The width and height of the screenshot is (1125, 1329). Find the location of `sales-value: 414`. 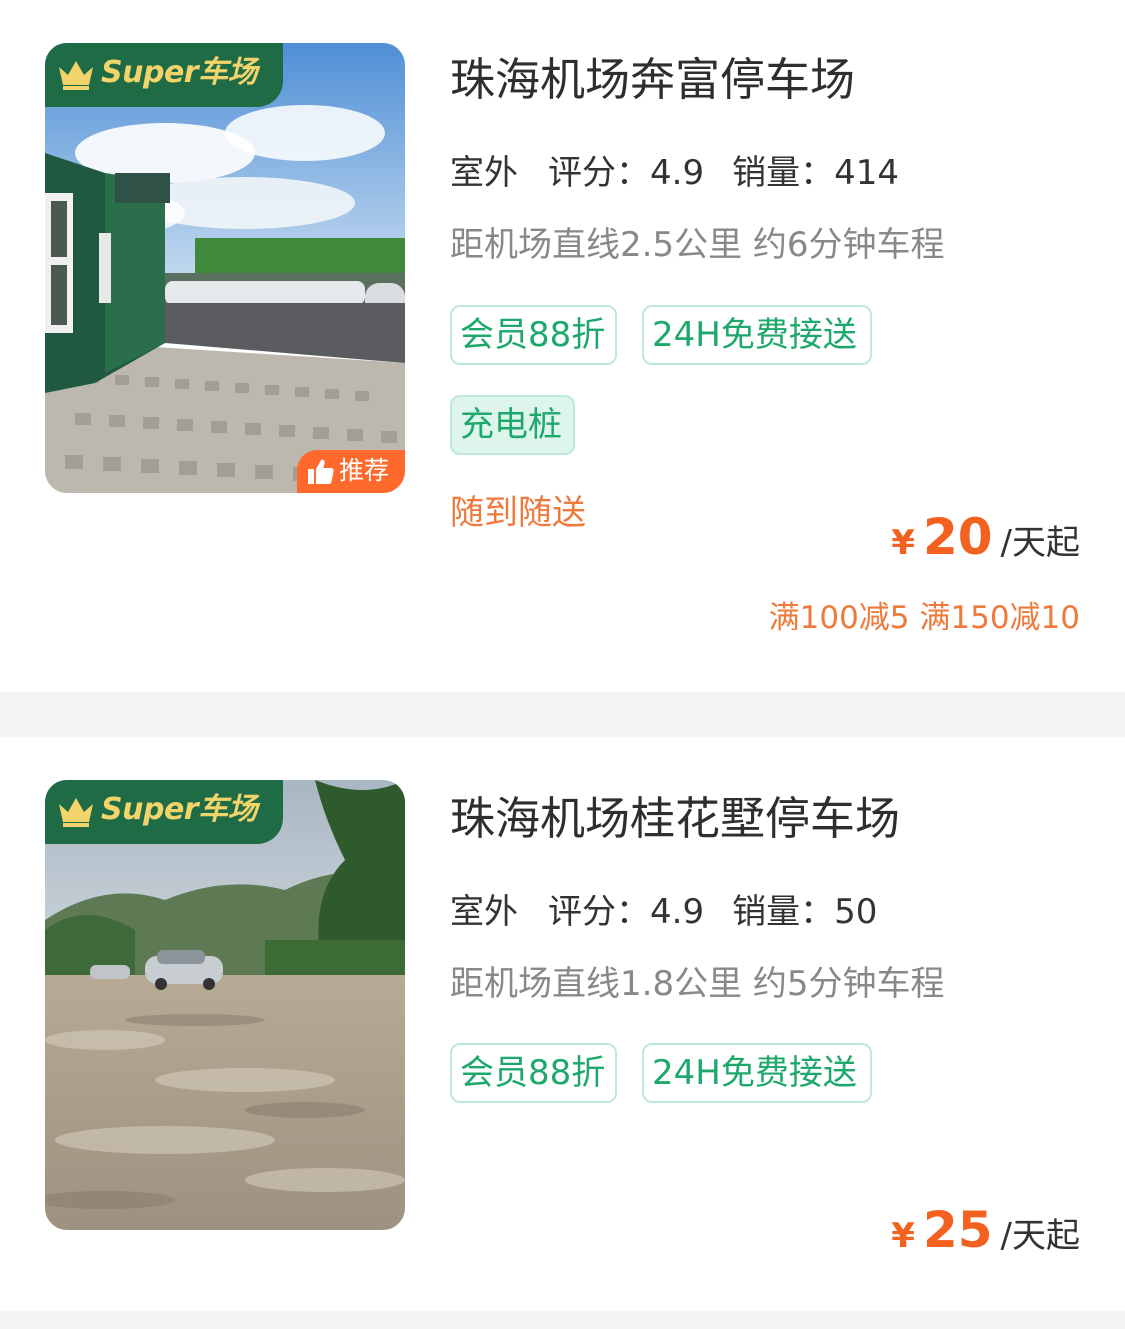

sales-value: 414 is located at coordinates (866, 173).